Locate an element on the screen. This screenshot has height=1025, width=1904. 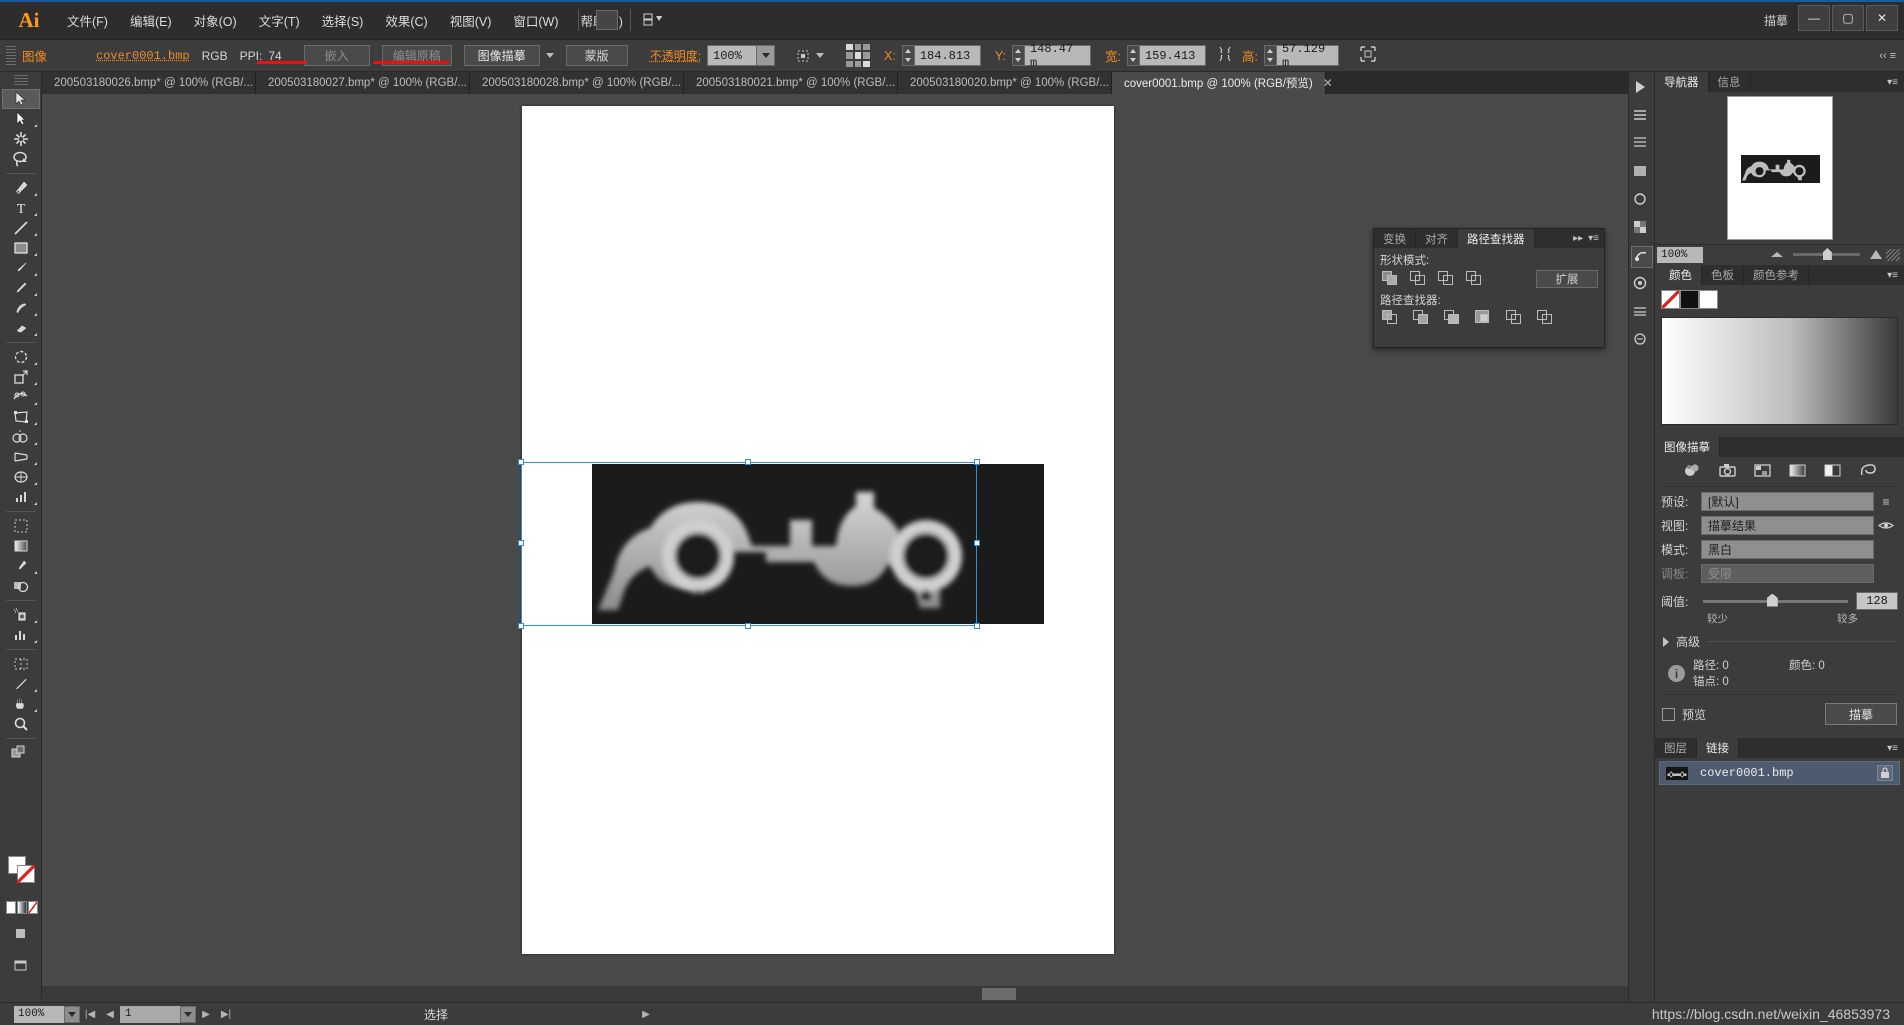
artboard-dropdown-icon is located at coordinates (188, 1014).